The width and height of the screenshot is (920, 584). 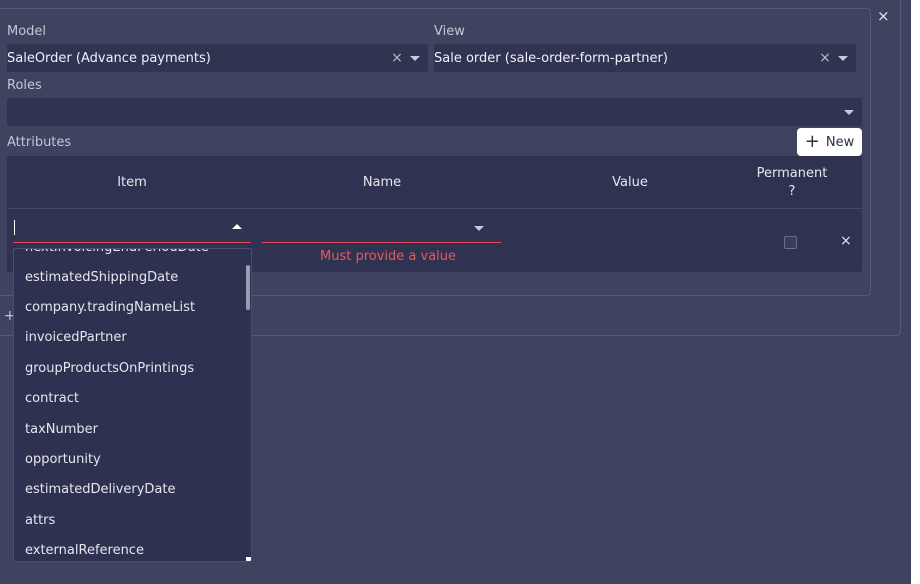 I want to click on dropdown-option: opportunity, so click(x=63, y=460).